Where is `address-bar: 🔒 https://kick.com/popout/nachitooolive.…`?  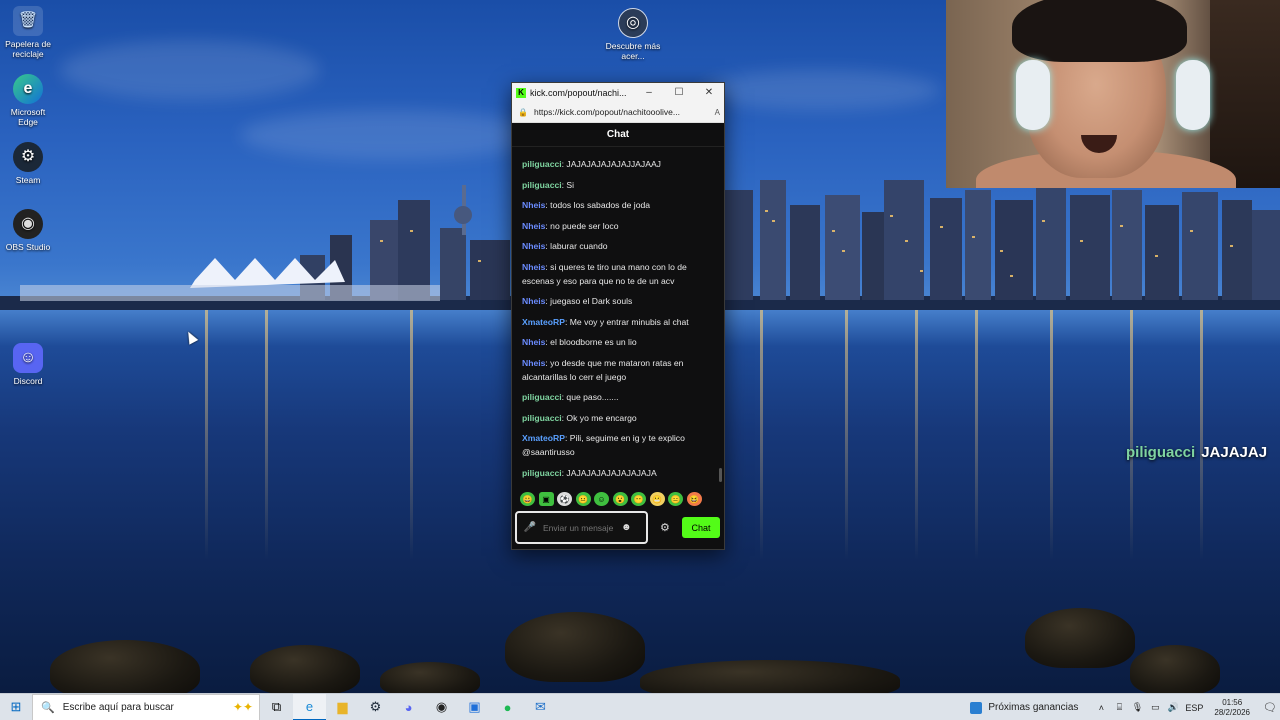
address-bar: 🔒 https://kick.com/popout/nachitooolive.… is located at coordinates (618, 112).